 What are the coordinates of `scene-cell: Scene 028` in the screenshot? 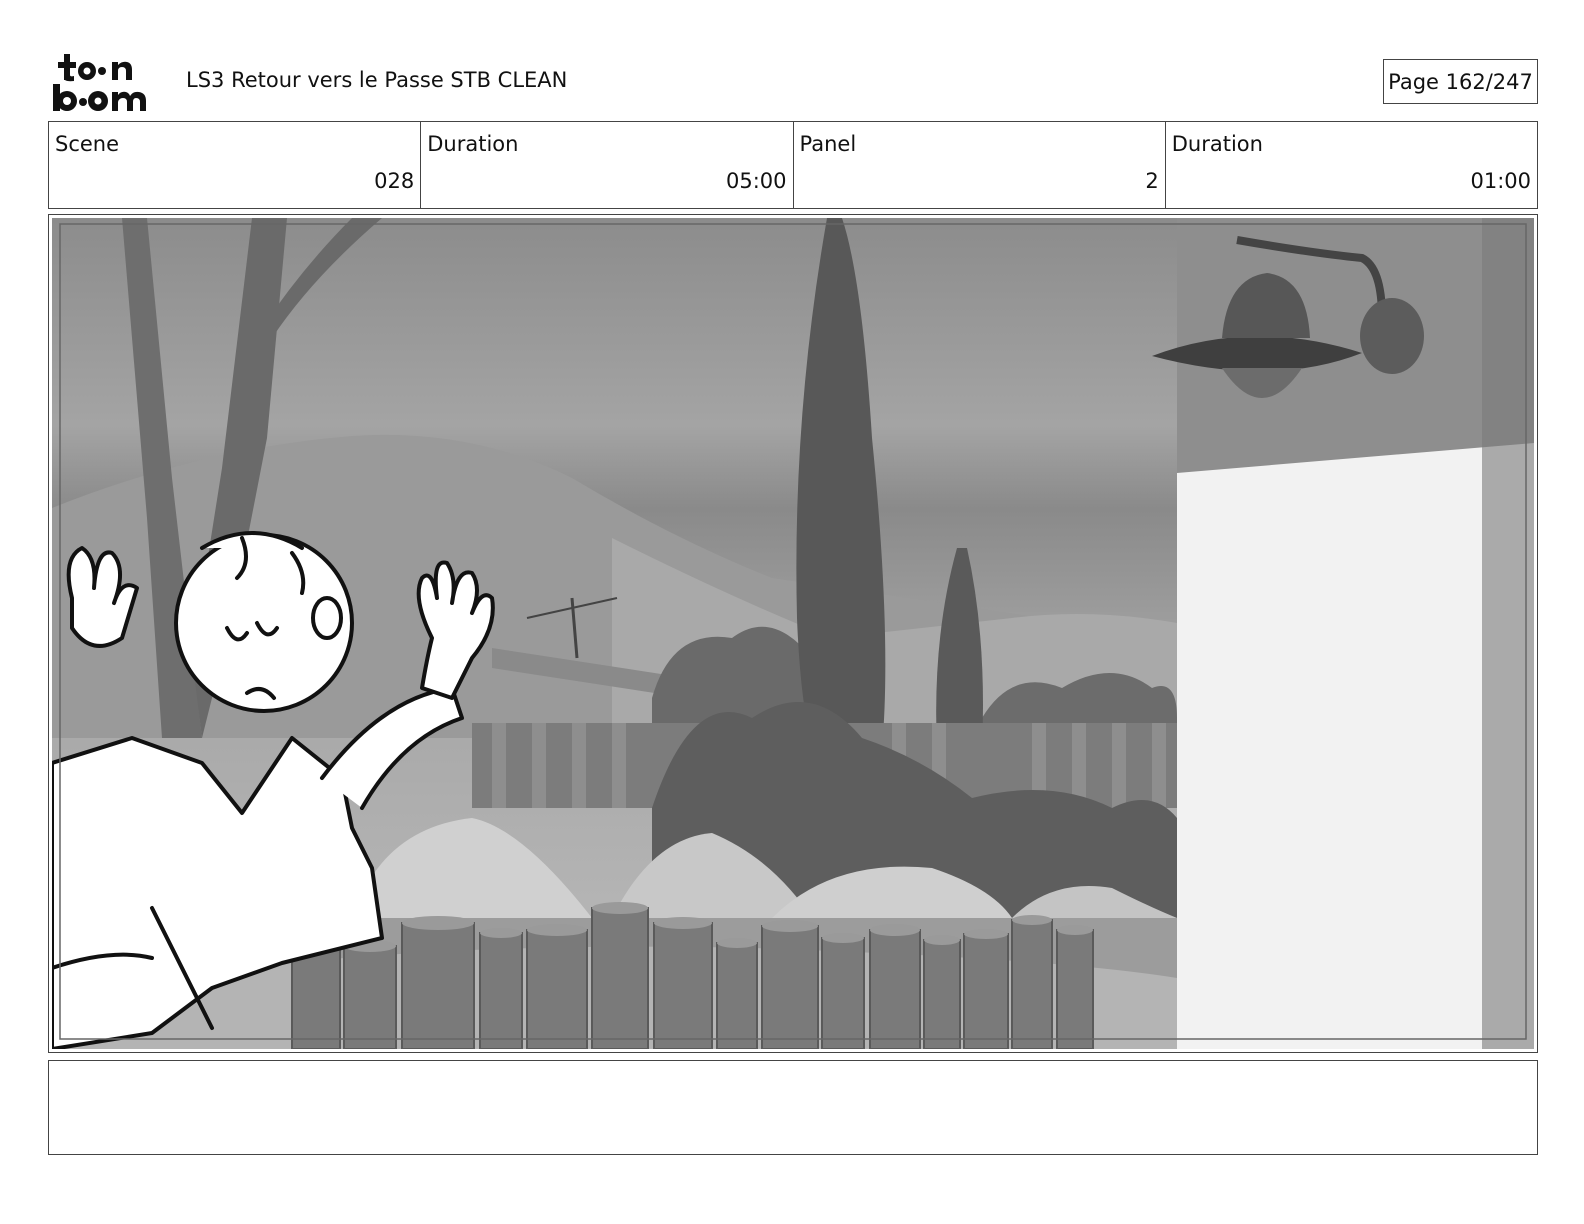 It's located at (235, 165).